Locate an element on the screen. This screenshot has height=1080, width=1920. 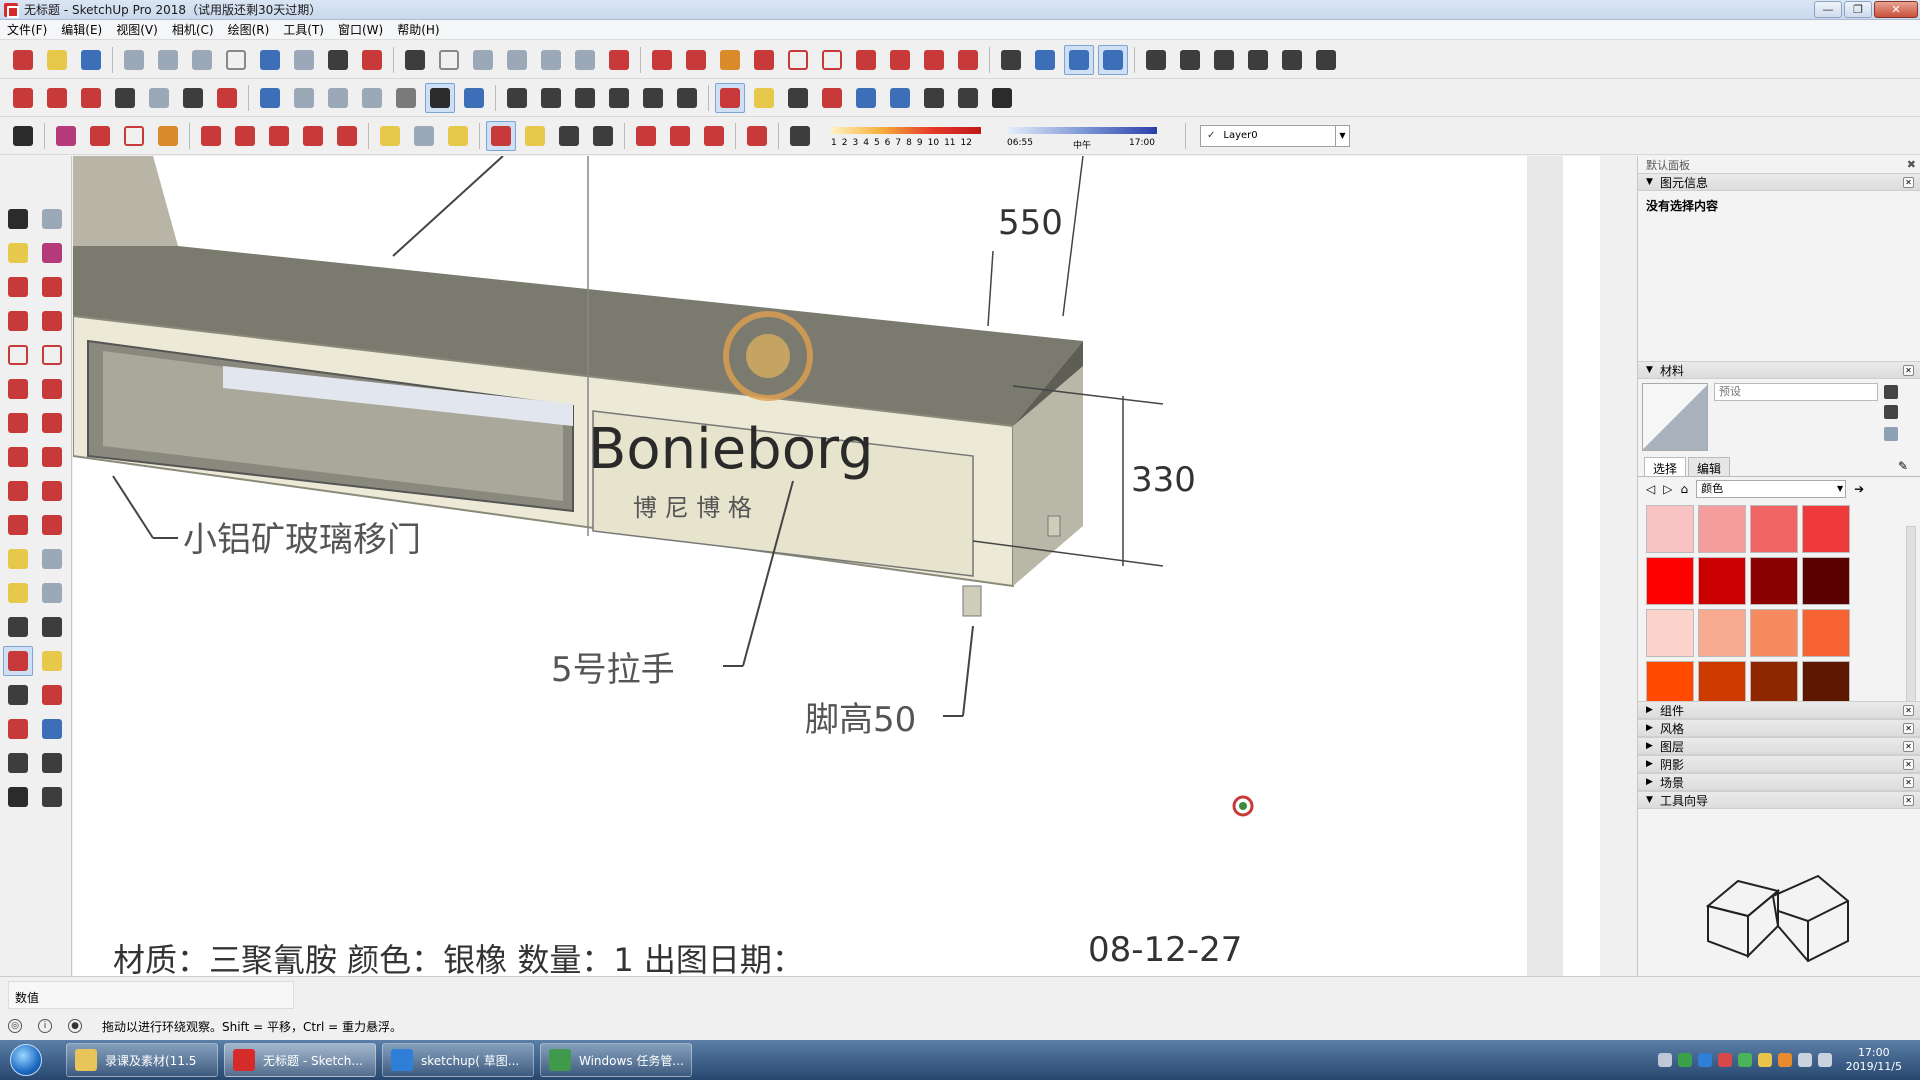
zoom-window-tool is located at coordinates (52, 695).